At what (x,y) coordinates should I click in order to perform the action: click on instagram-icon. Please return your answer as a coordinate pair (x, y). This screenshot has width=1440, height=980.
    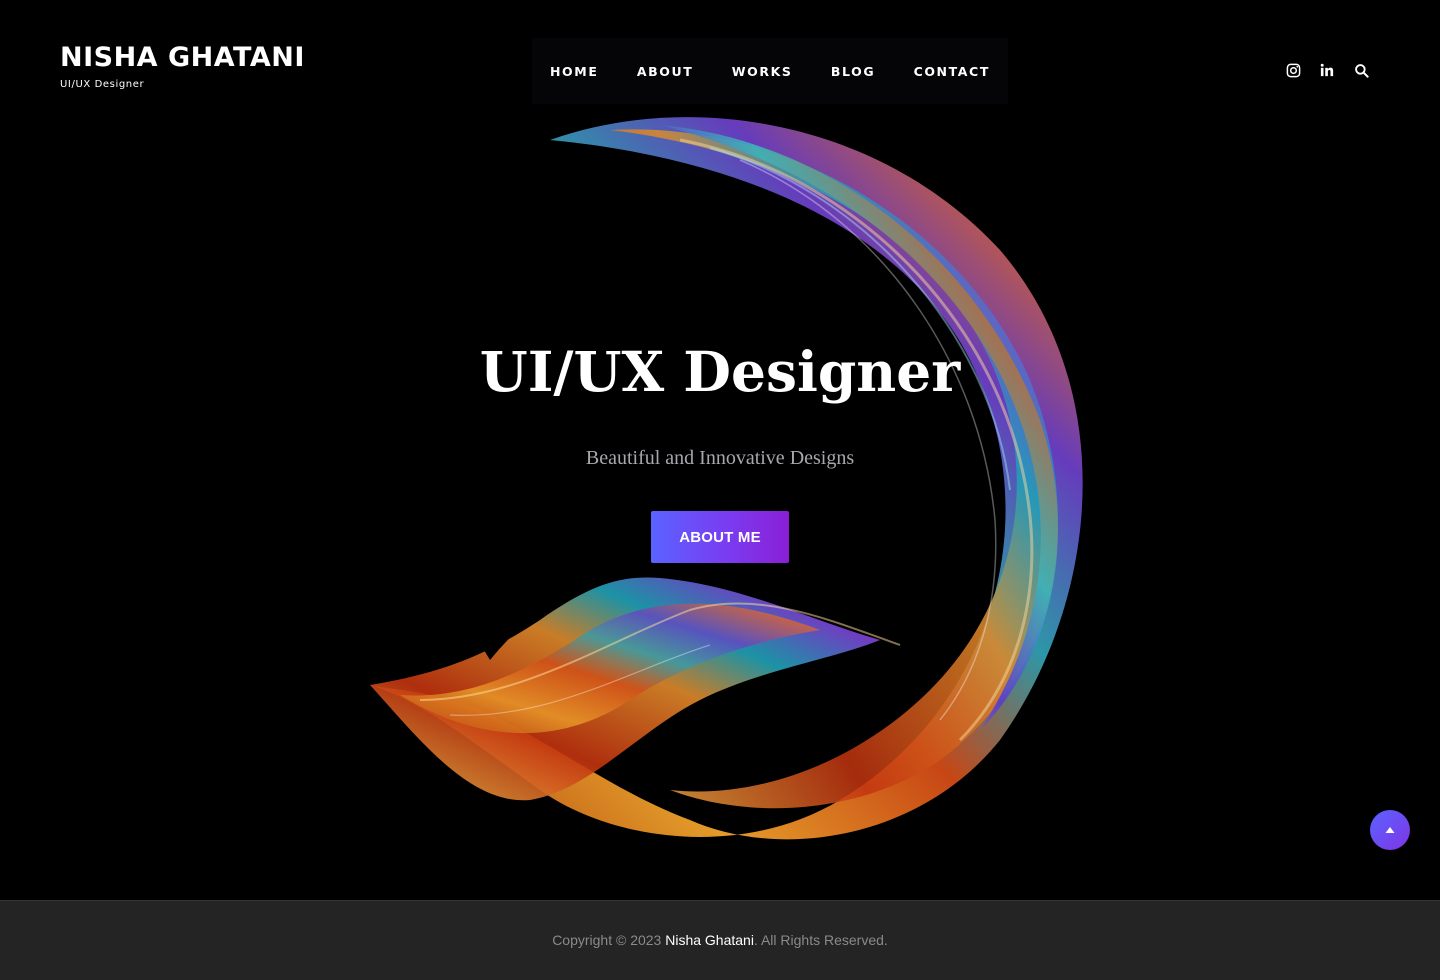
    Looking at the image, I should click on (1293, 70).